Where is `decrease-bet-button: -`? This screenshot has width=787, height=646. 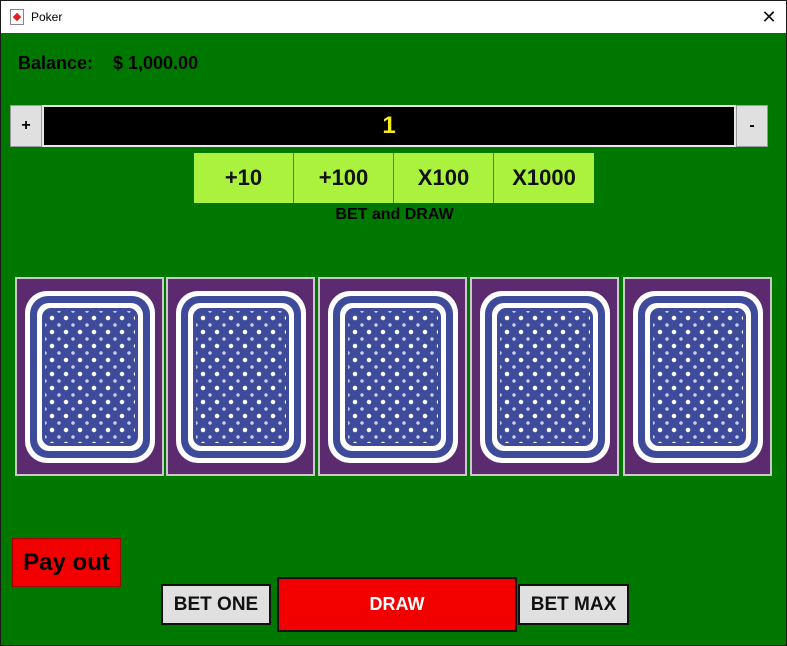
decrease-bet-button: - is located at coordinates (752, 126).